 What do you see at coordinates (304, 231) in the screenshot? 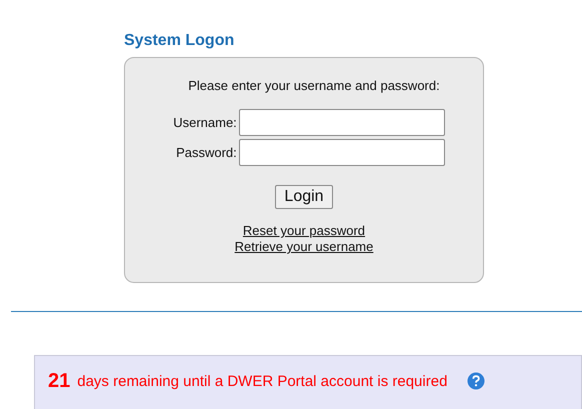
I see `text-link: Reset your password` at bounding box center [304, 231].